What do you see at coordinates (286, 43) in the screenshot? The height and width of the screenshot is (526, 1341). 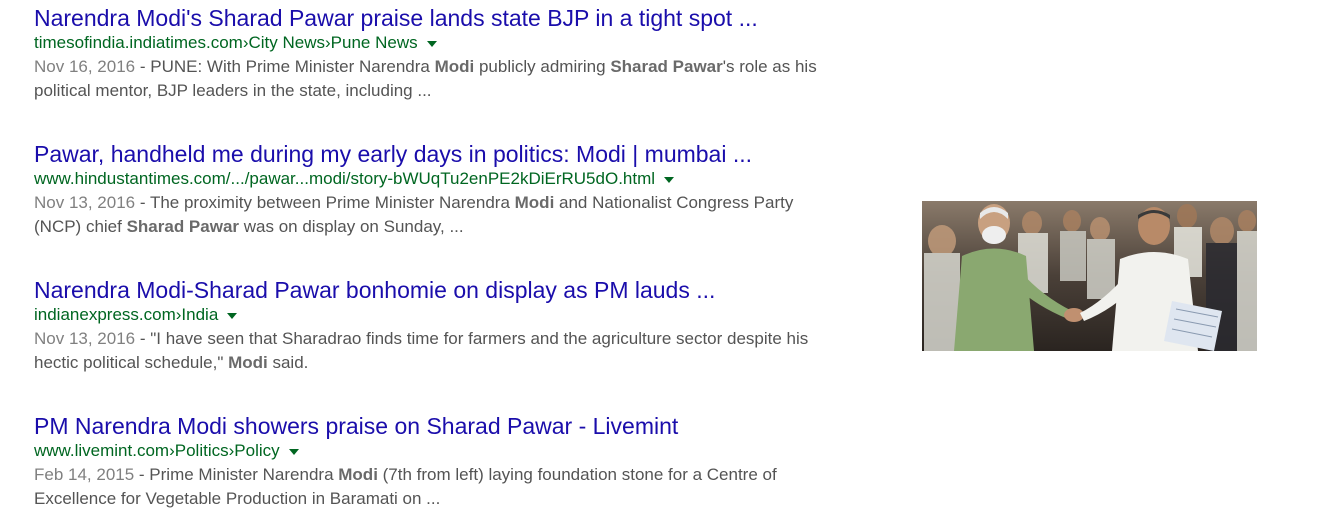 I see `url-crumb: City News` at bounding box center [286, 43].